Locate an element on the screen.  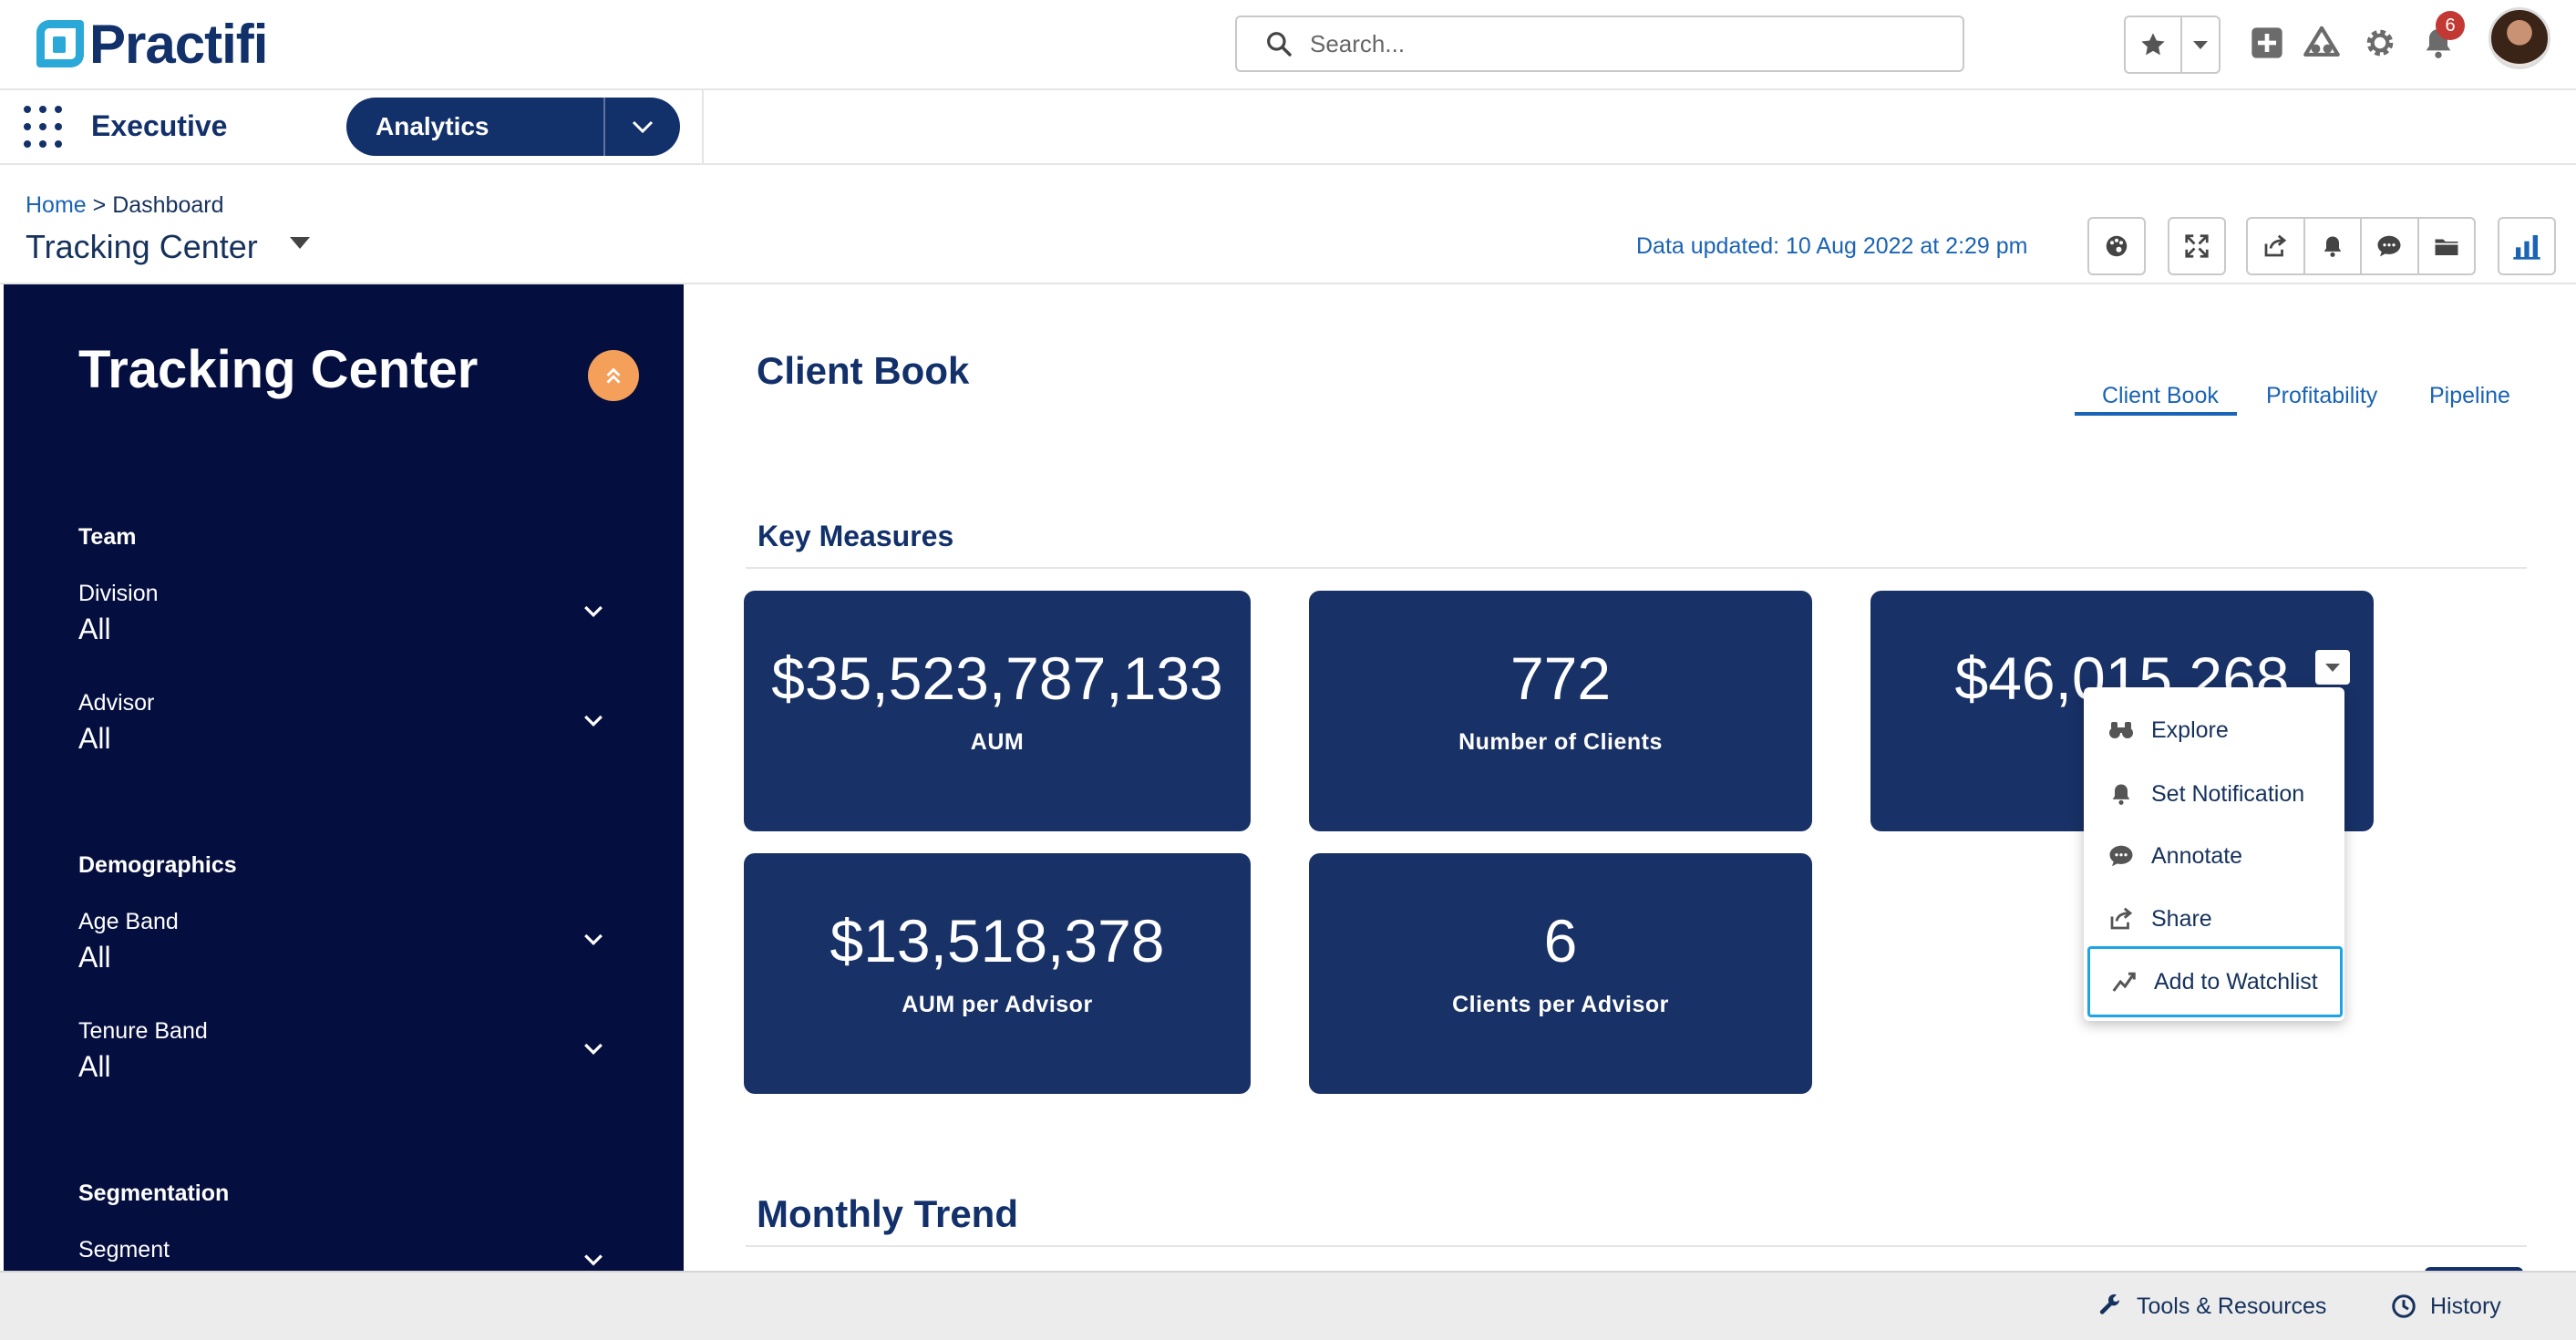
tools-resources-button: Tools & Resources is located at coordinates (2211, 1306).